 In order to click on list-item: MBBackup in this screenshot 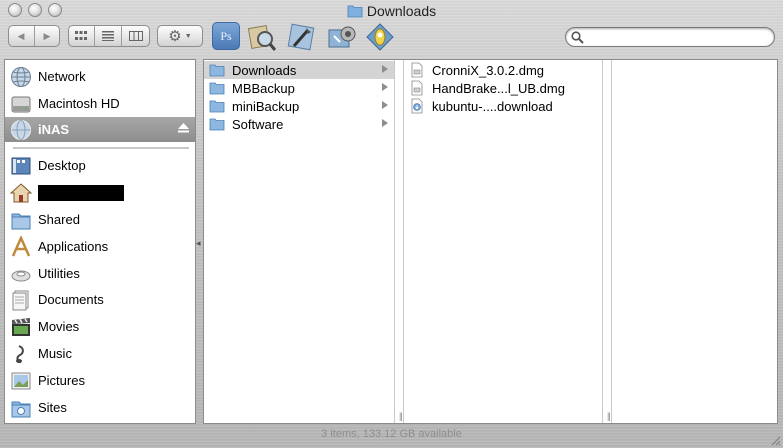, I will do `click(299, 88)`.